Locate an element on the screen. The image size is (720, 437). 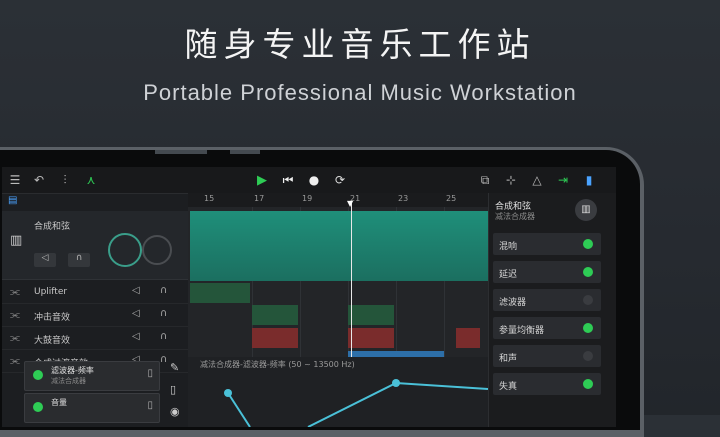
camera-bump is located at coordinates (181, 152).